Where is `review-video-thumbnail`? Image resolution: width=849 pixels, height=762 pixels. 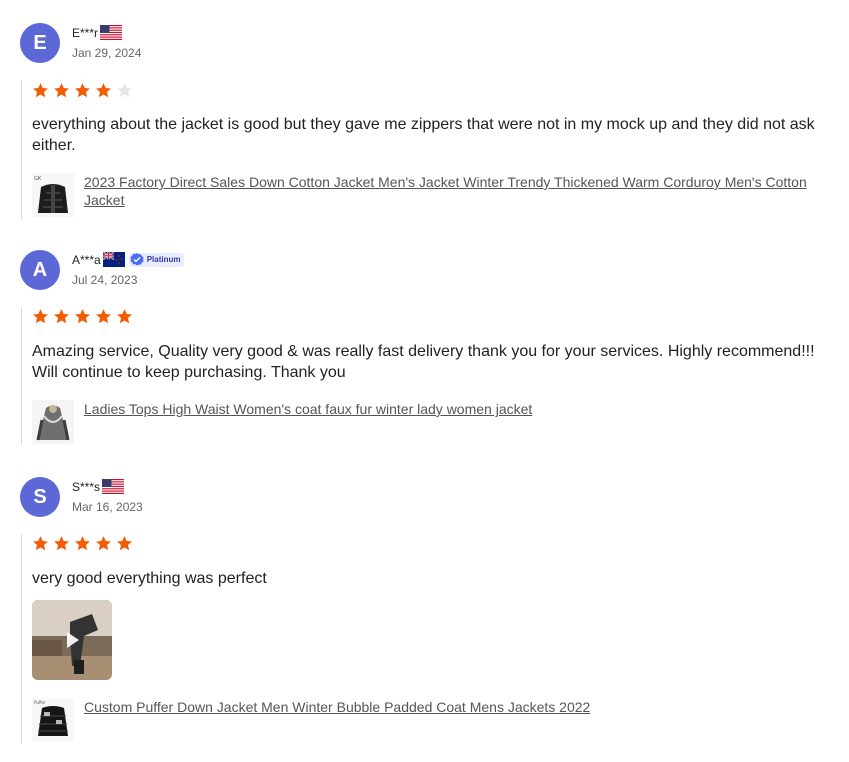
review-video-thumbnail is located at coordinates (72, 640).